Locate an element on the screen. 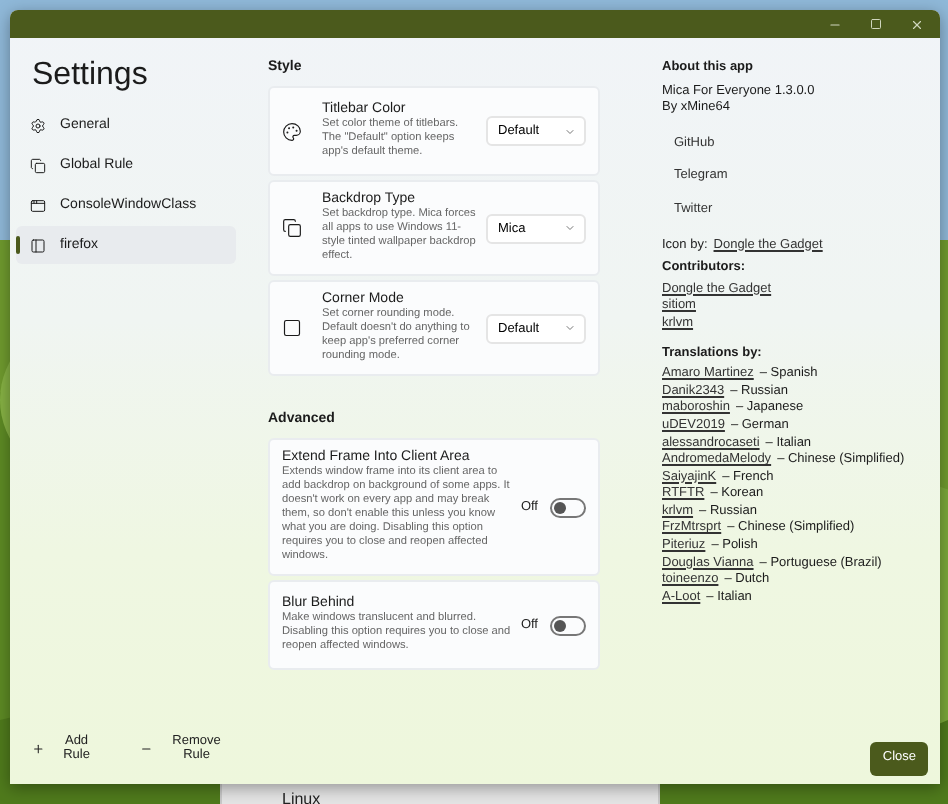 The image size is (948, 804). palette-icon is located at coordinates (292, 131).